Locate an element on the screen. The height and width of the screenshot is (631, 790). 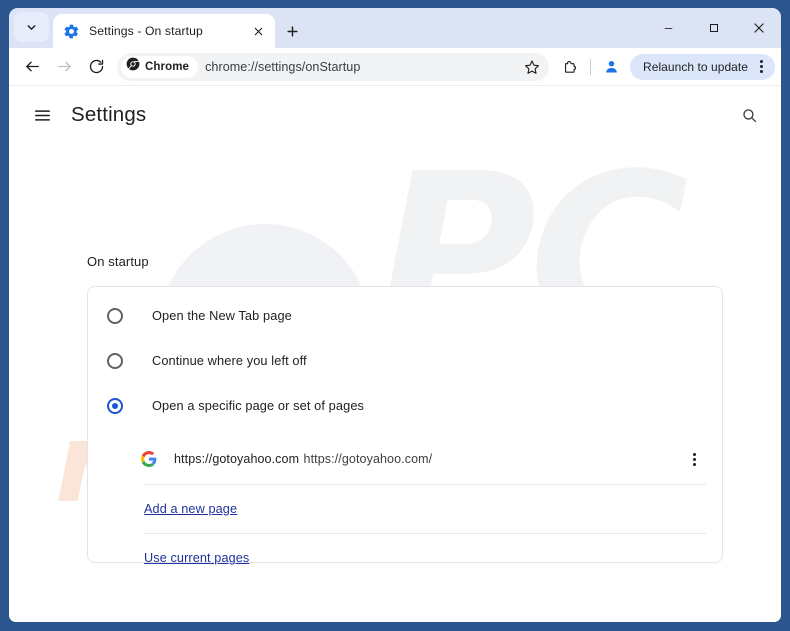
omnibox-url-text: chrome://settings/onStartup is located at coordinates (283, 66).